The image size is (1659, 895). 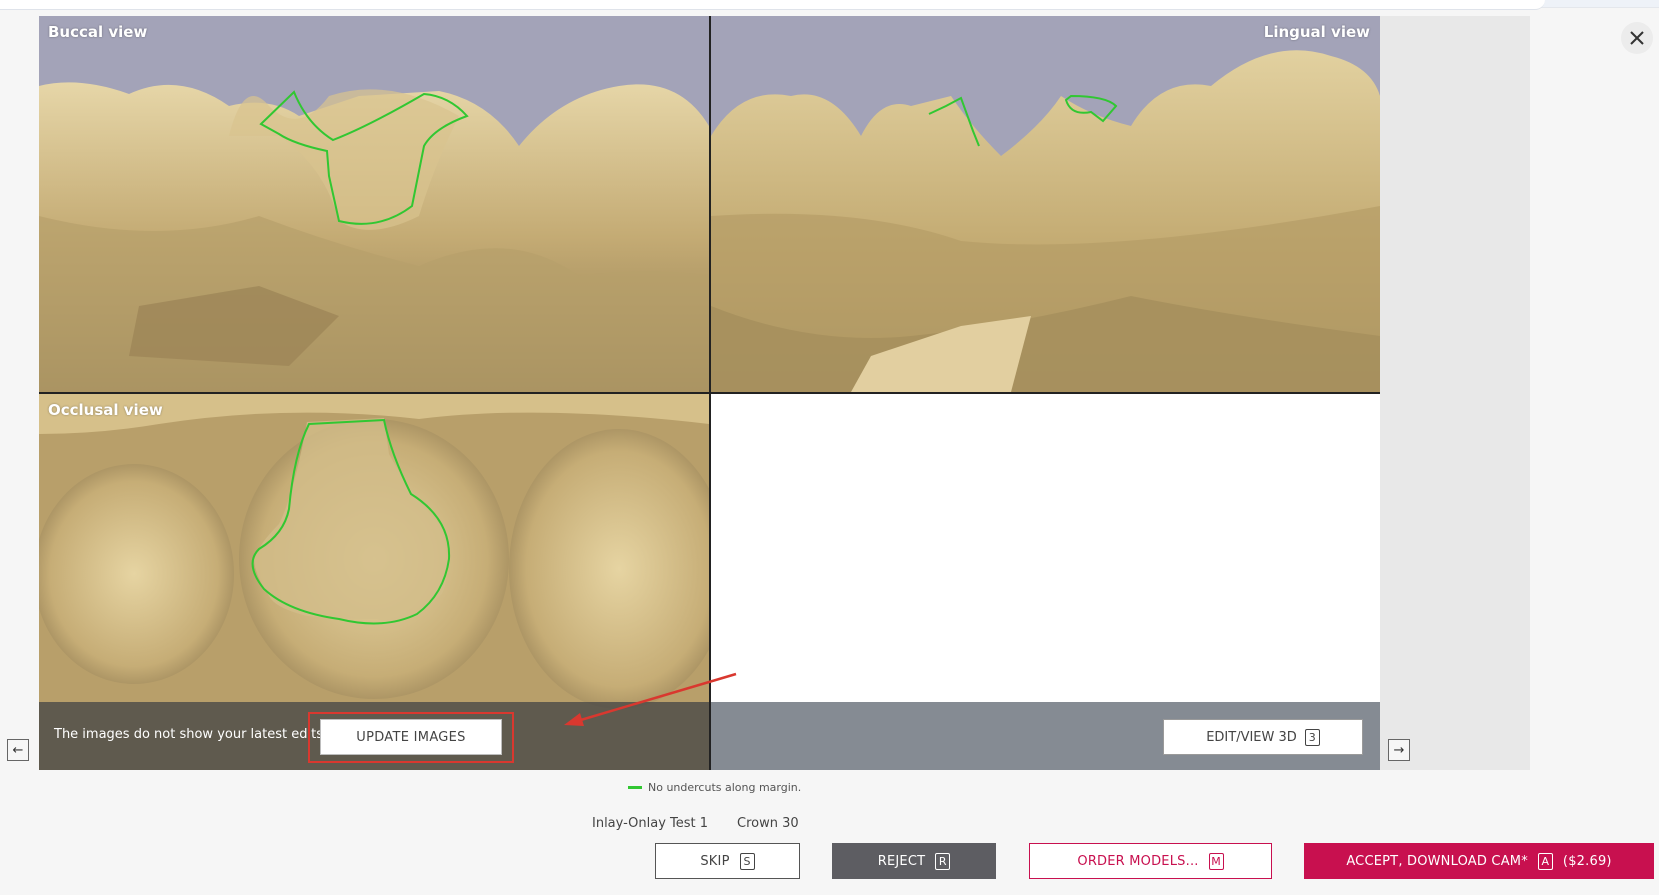 I want to click on close-icon, so click(x=1637, y=38).